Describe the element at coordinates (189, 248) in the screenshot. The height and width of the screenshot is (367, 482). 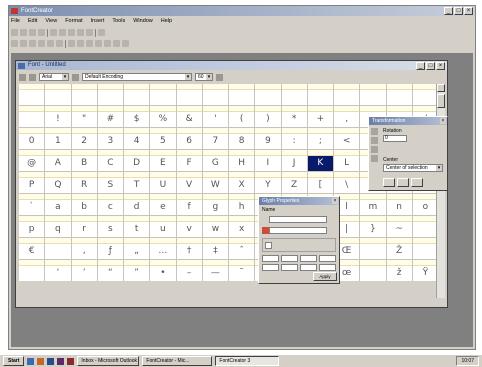
I see `glyph-cell: †` at that location.